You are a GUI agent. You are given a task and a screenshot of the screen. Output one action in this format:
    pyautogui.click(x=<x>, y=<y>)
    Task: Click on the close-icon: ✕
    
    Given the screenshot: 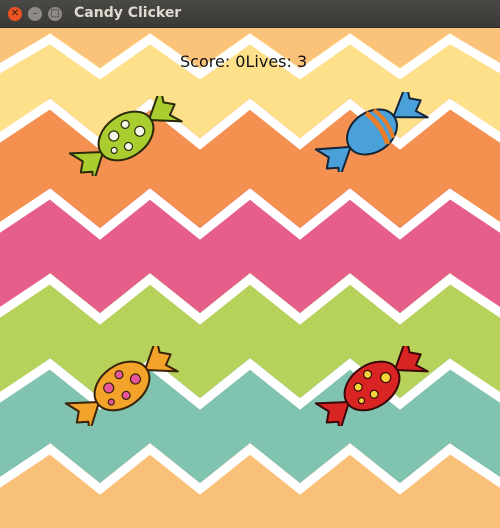 What is the action you would take?
    pyautogui.click(x=15, y=13)
    